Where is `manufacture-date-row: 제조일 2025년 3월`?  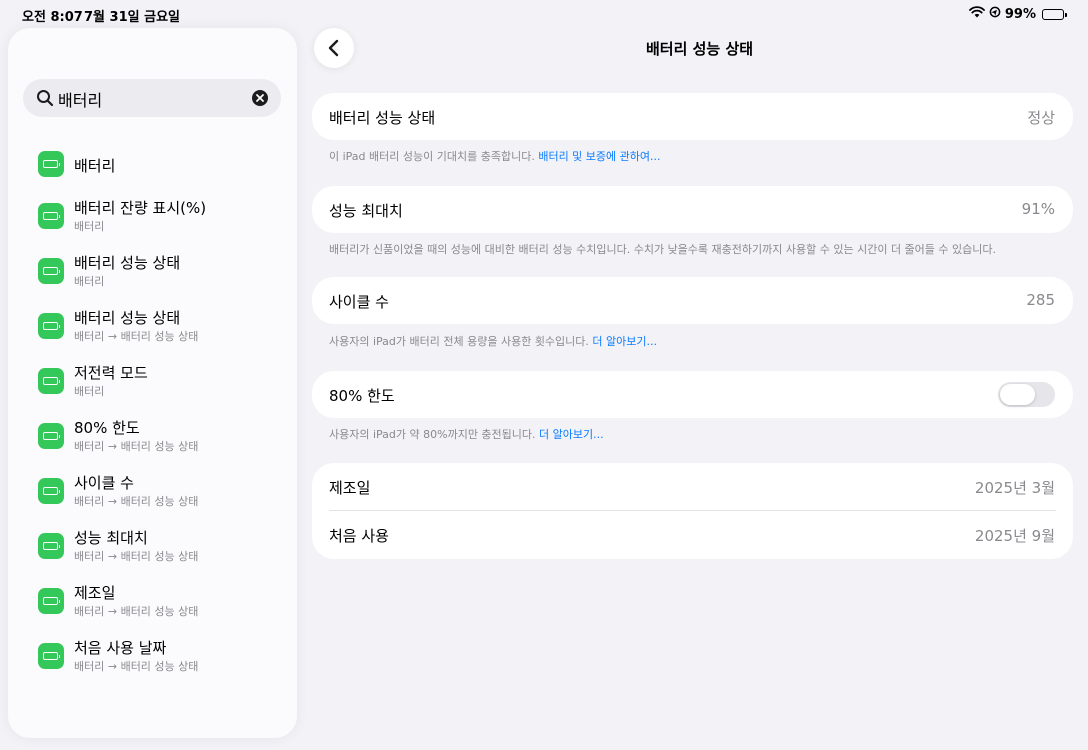 manufacture-date-row: 제조일 2025년 3월 is located at coordinates (692, 487).